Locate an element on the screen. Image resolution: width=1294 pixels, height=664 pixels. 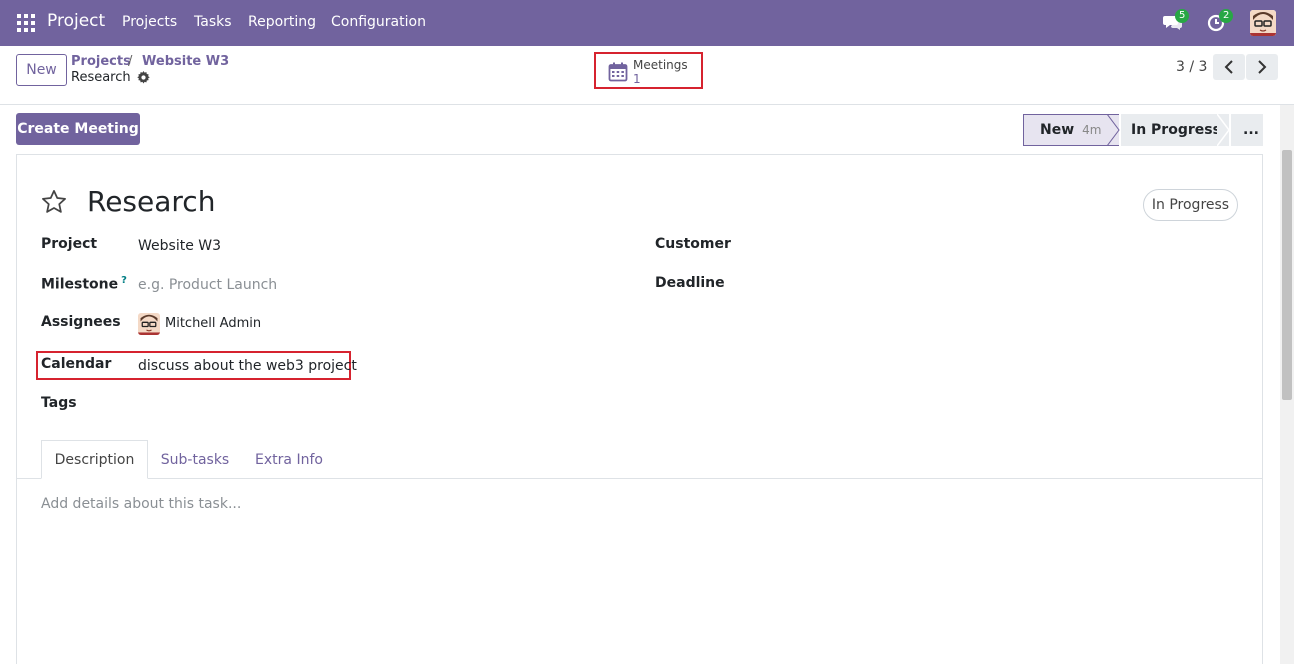
deadline-label: Deadline is located at coordinates (690, 283).